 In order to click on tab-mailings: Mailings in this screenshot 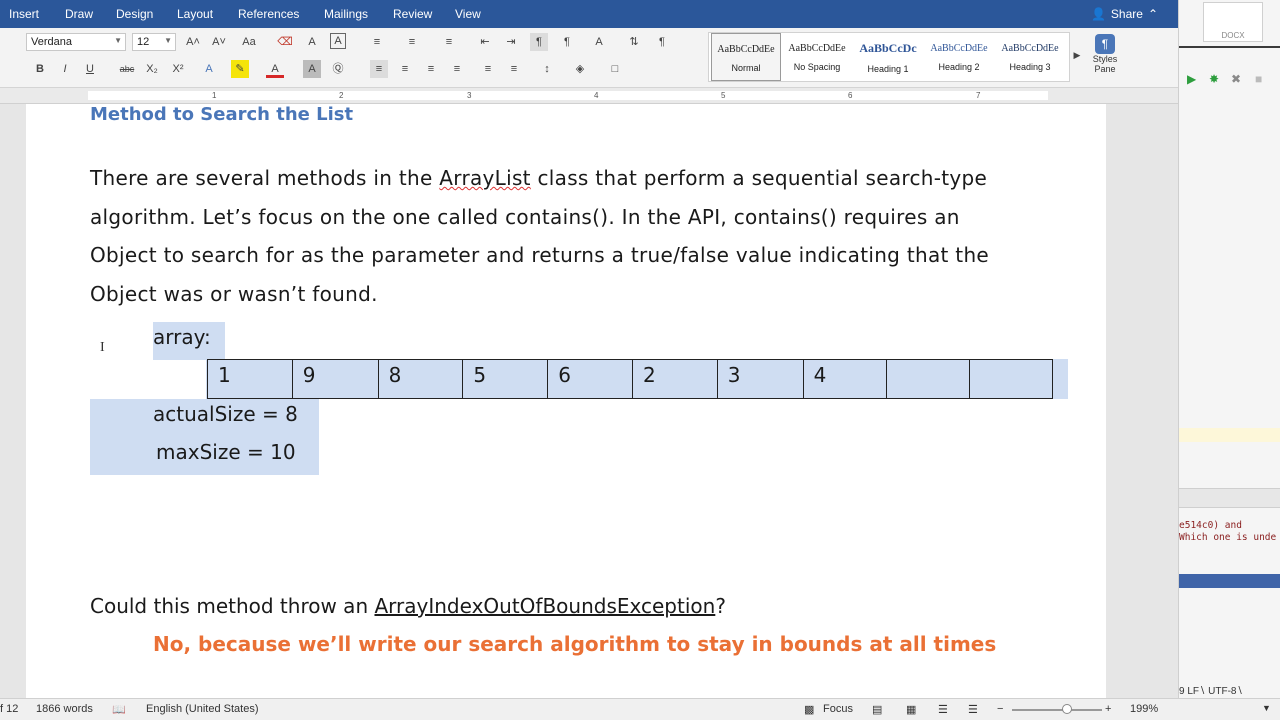, I will do `click(346, 14)`.